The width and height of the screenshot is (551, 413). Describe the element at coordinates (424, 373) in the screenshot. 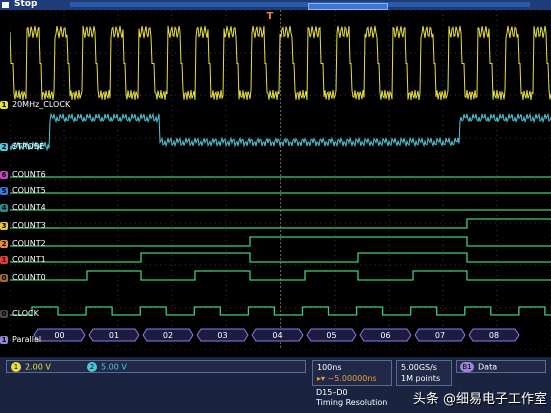

I see `acquisition-readout: 5.00GS/s 1M points` at that location.